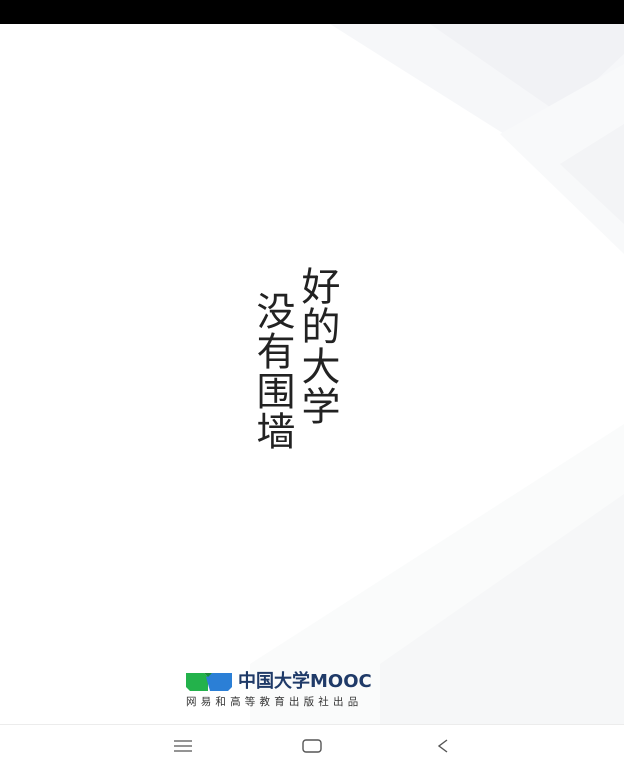 The height and width of the screenshot is (767, 624). I want to click on brand-name: 中国大学MOOC, so click(305, 681).